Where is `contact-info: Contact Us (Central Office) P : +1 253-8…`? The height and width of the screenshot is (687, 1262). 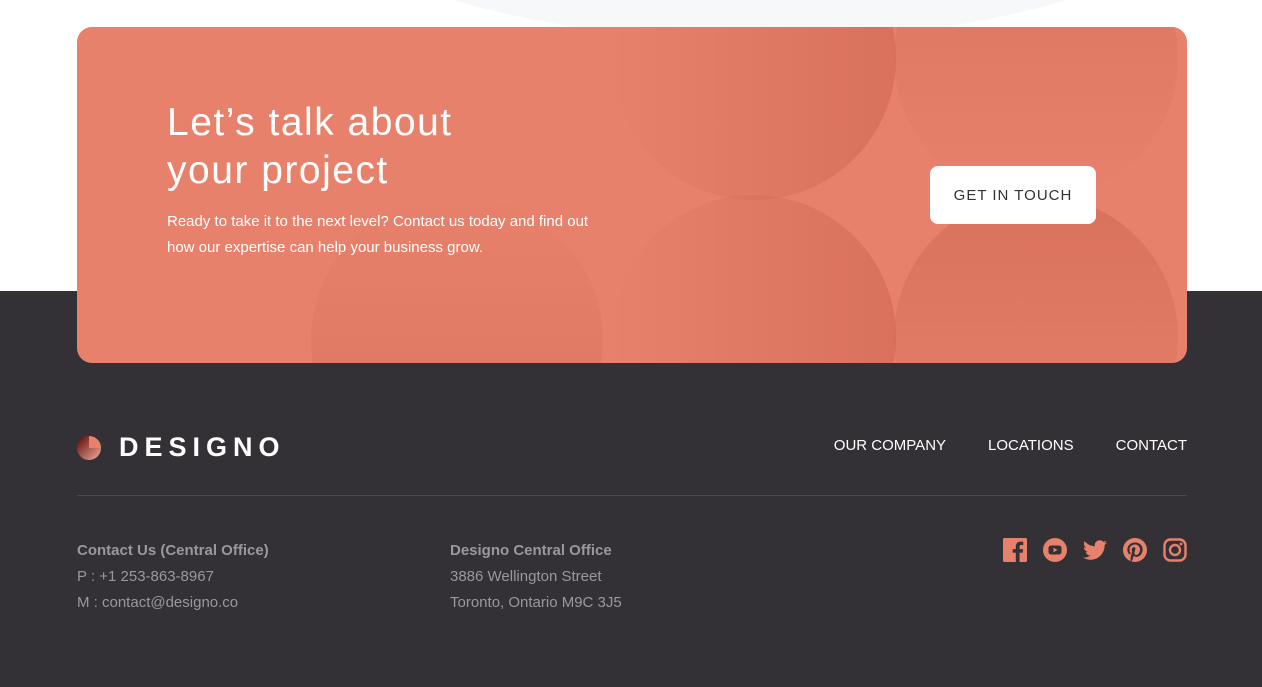
contact-info: Contact Us (Central Office) P : +1 253-8… is located at coordinates (173, 577).